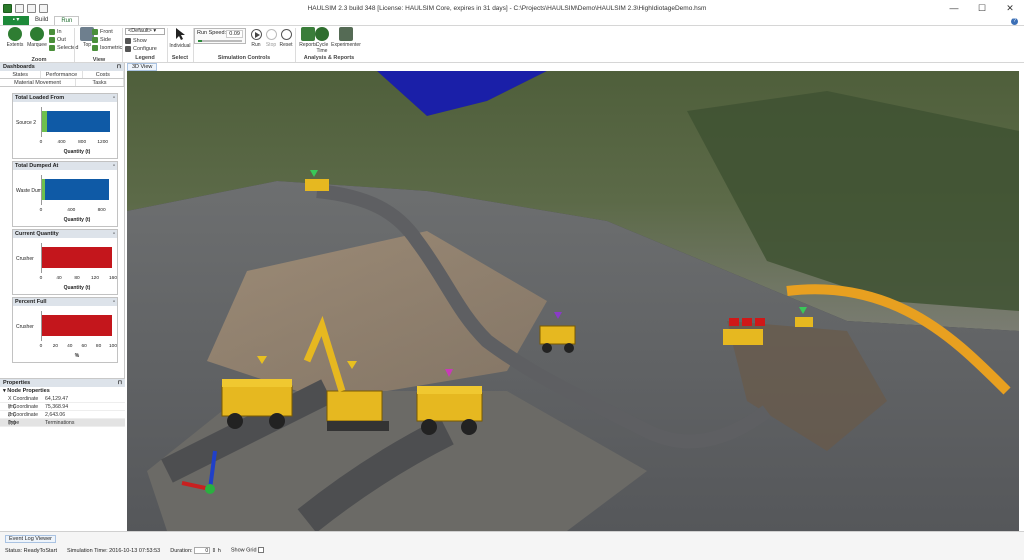 The width and height of the screenshot is (1024, 560). What do you see at coordinates (77, 356) in the screenshot?
I see `x-axis-title: %` at bounding box center [77, 356].